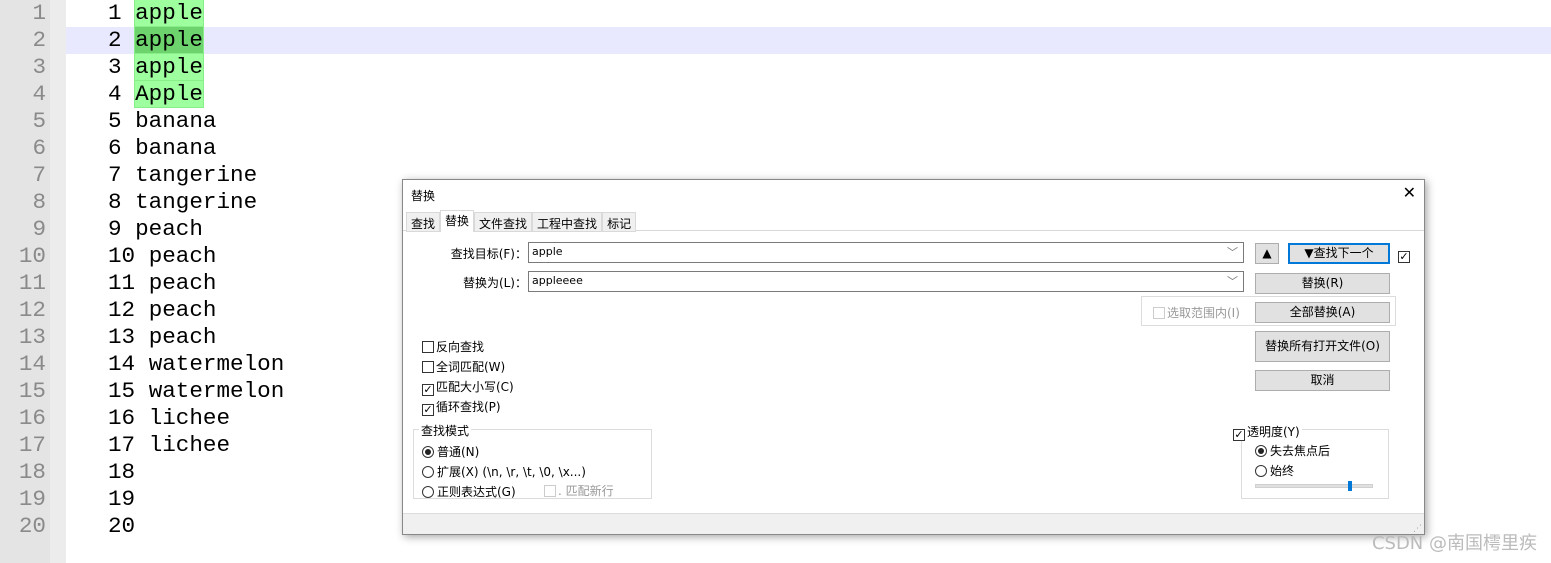 The height and width of the screenshot is (563, 1551). What do you see at coordinates (39, 13) in the screenshot?
I see `line-number: 1` at bounding box center [39, 13].